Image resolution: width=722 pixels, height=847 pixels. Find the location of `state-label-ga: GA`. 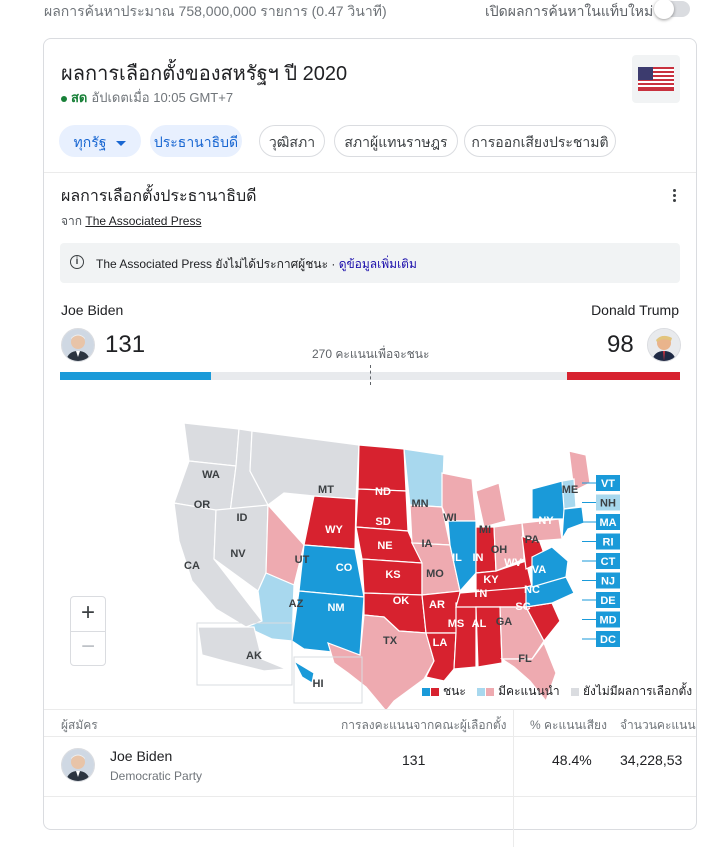

state-label-ga: GA is located at coordinates (504, 622).